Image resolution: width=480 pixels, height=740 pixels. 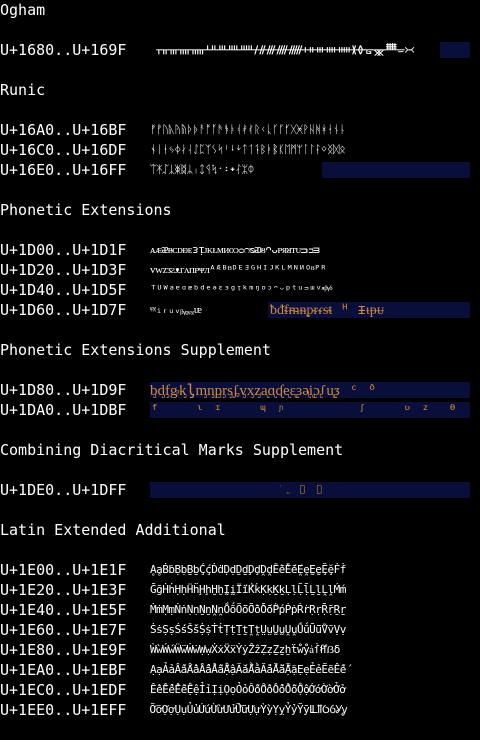 What do you see at coordinates (263, 390) in the screenshot?
I see `fallback-glyph-run: ᶀᶁᶂᶃᶄᶅᶆᶇᶈᶉᶊᶋᶌᶍᶎᶏᶐᶑᶒᶓᶔᶕᶖᶗᶘᶙᶚ ᶜ ᶞ` at bounding box center [263, 390].